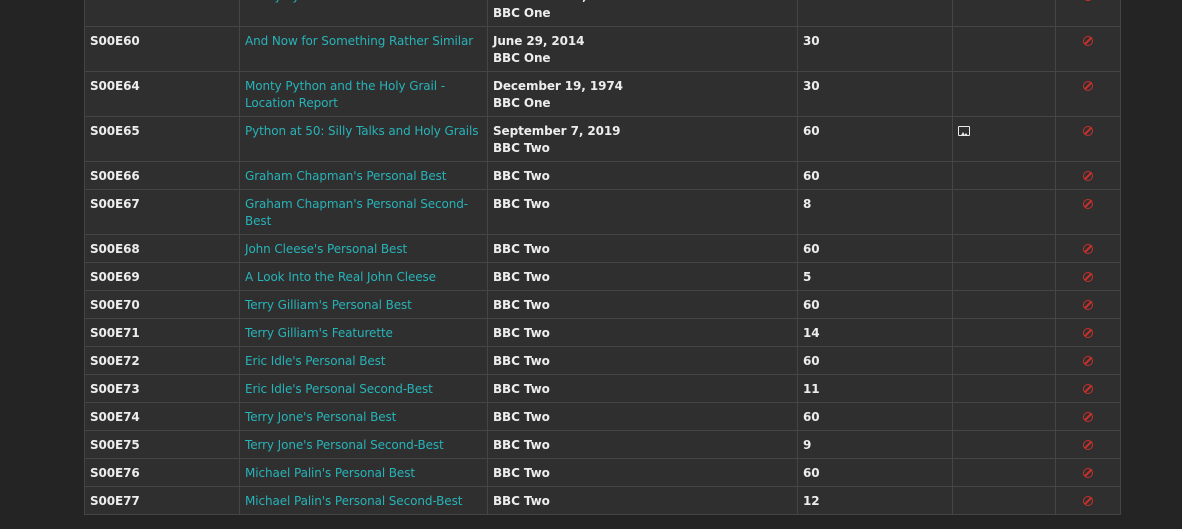 The width and height of the screenshot is (1182, 529). I want to click on air-date: December 19, 1974, so click(558, 86).